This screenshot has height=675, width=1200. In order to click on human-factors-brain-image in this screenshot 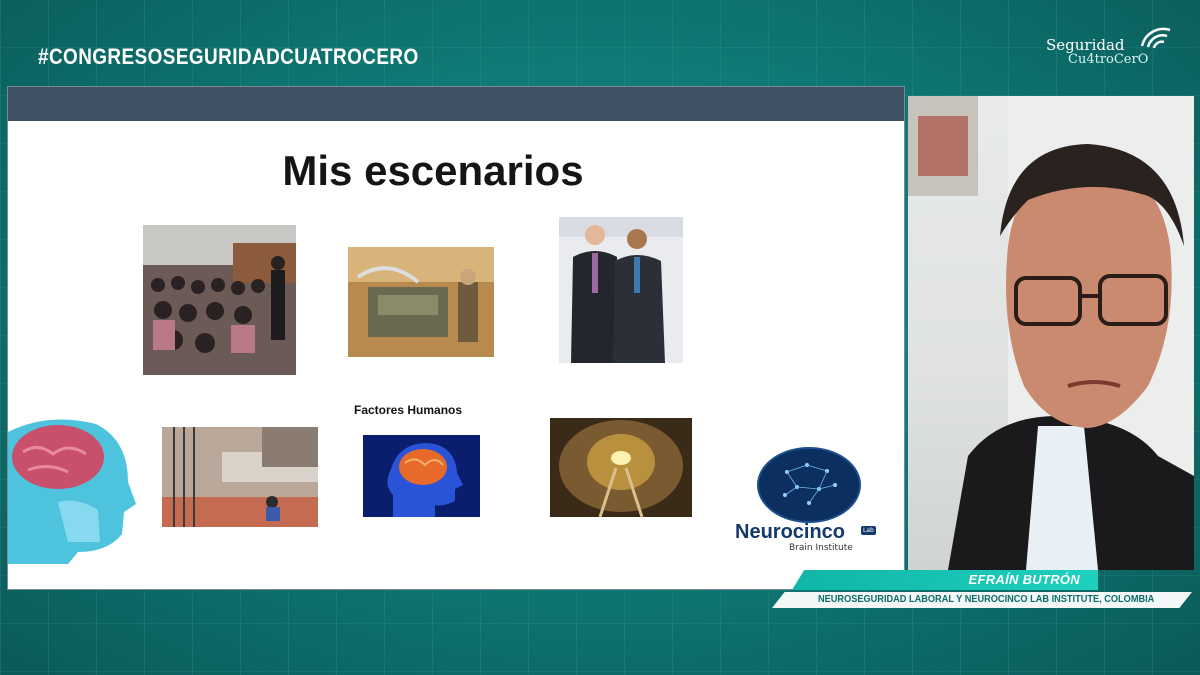, I will do `click(421, 476)`.